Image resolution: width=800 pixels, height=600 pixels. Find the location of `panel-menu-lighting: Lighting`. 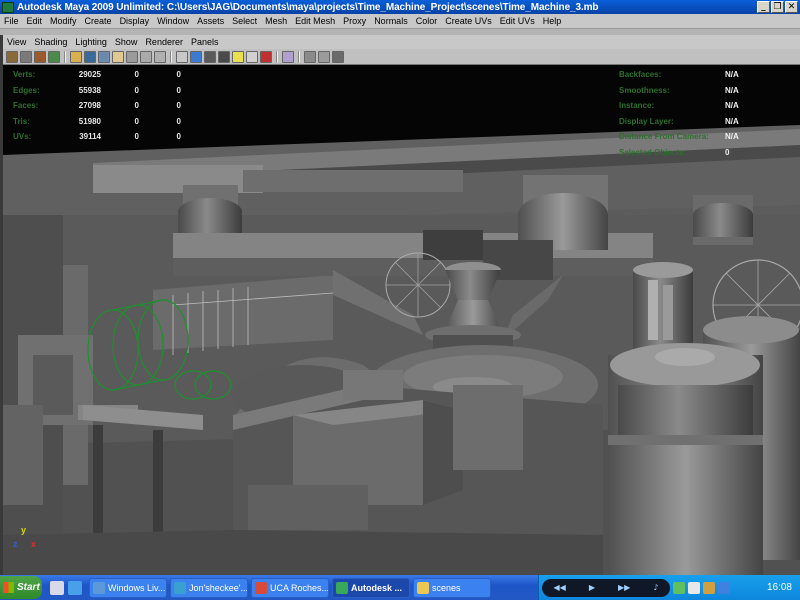

panel-menu-lighting: Lighting is located at coordinates (91, 42).